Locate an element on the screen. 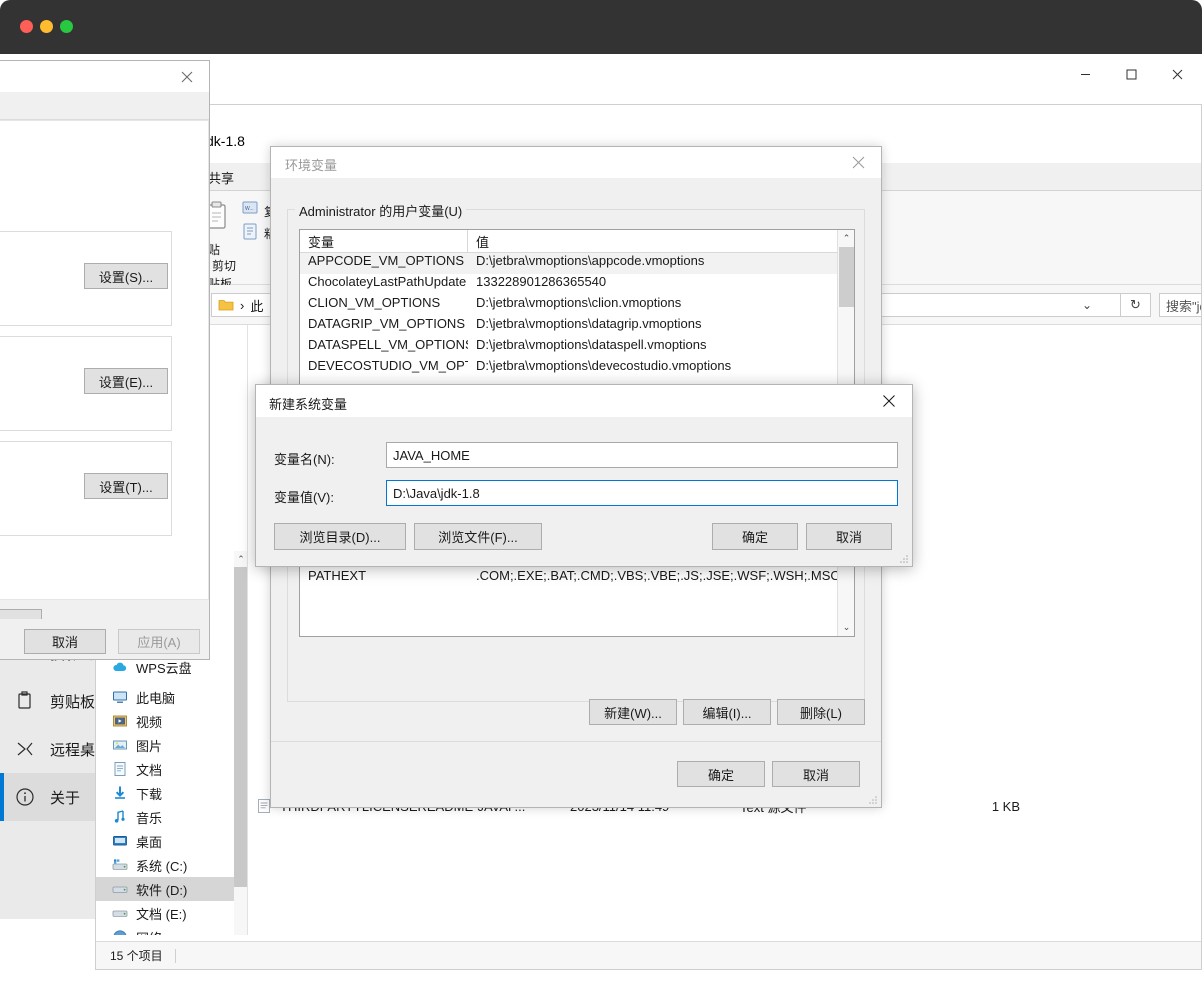 The height and width of the screenshot is (986, 1202). breadcrumb: 此 is located at coordinates (256, 305).